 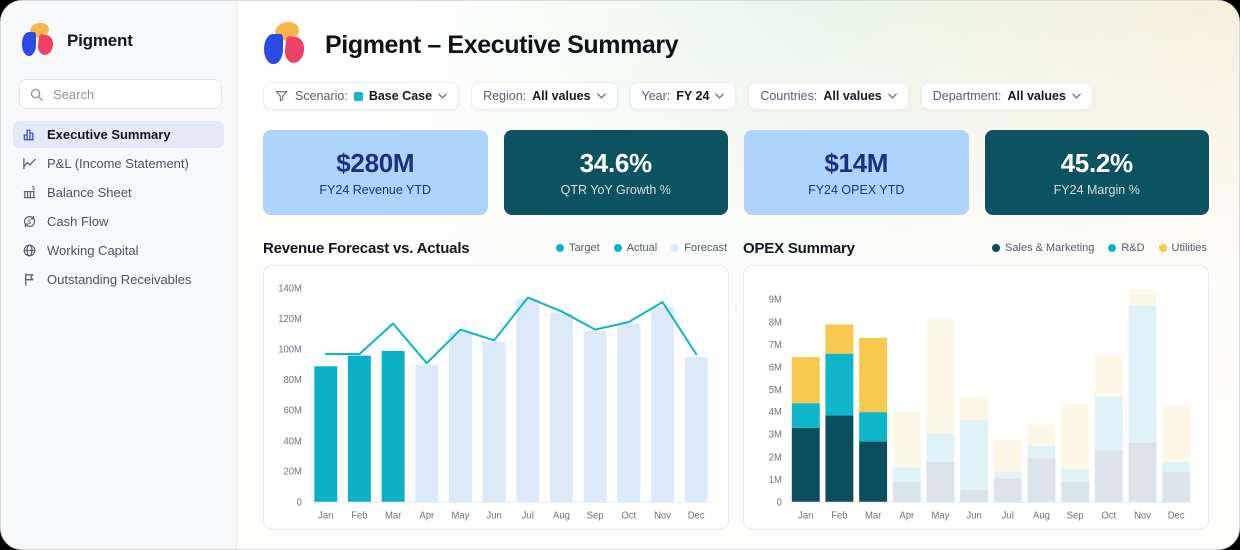 What do you see at coordinates (78, 221) in the screenshot?
I see `sidebar-item-label: Cash Flow` at bounding box center [78, 221].